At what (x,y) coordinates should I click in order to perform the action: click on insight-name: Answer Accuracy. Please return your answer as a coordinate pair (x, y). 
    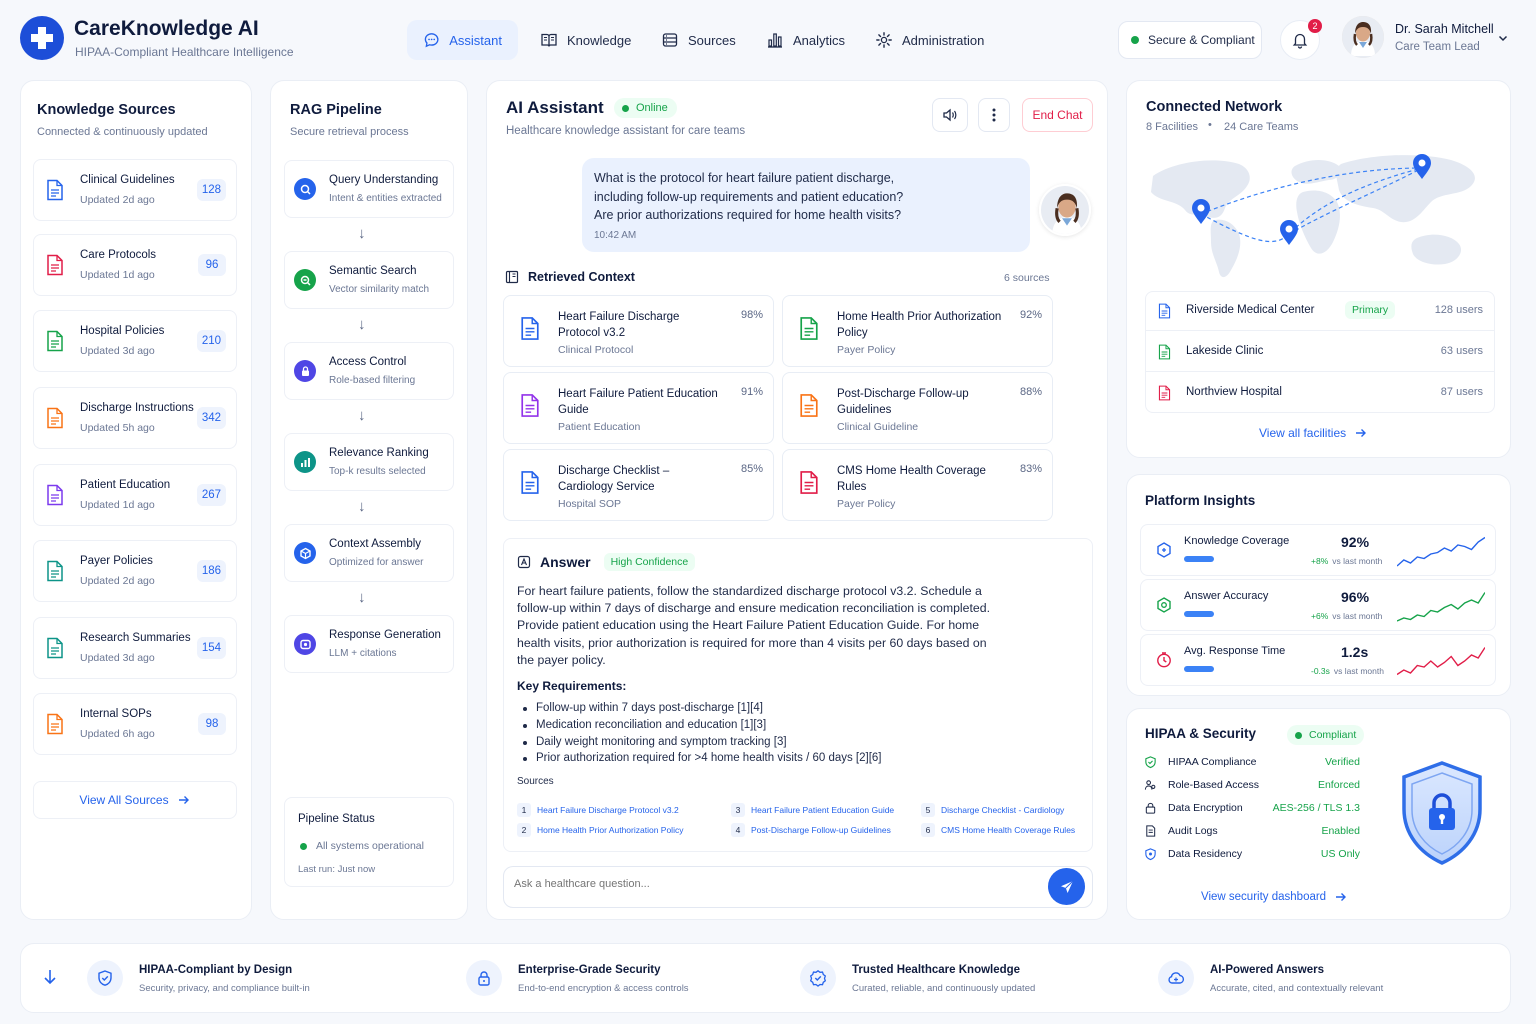
    Looking at the image, I should click on (1226, 596).